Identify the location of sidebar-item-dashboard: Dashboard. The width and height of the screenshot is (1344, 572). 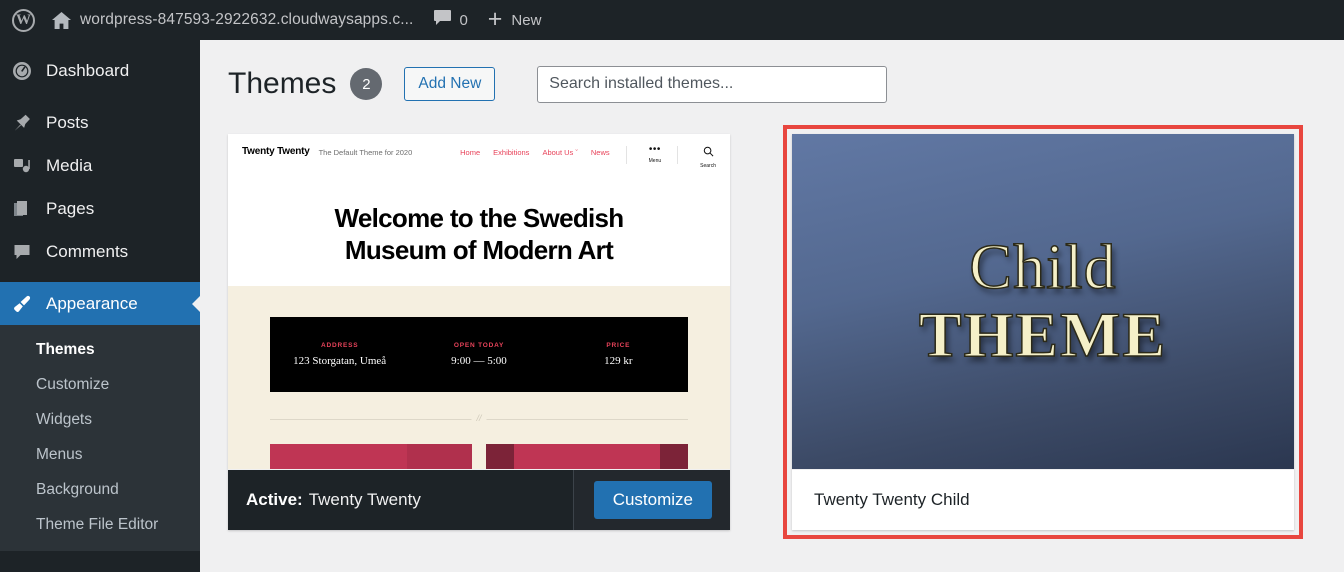
(100, 70).